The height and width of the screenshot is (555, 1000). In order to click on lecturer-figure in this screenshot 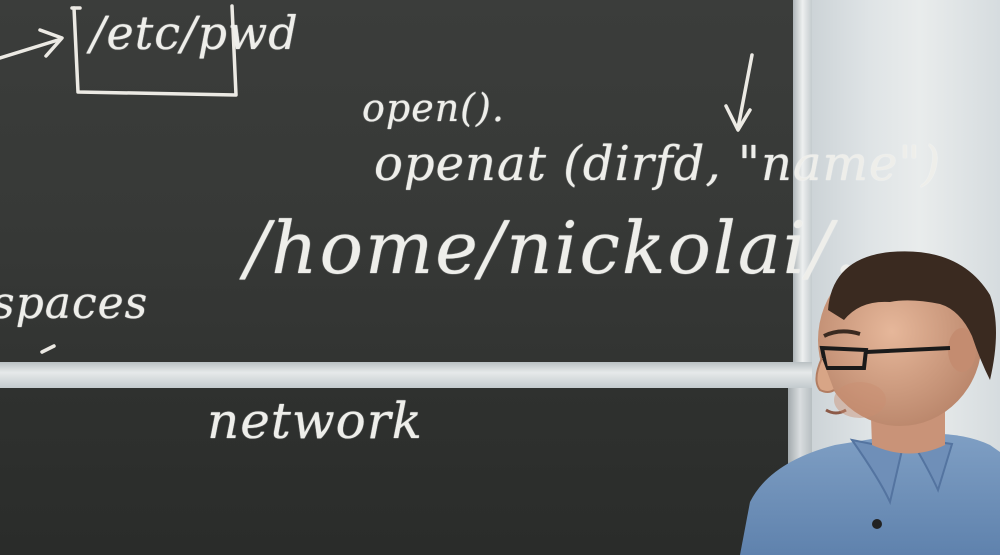, I will do `click(870, 403)`.